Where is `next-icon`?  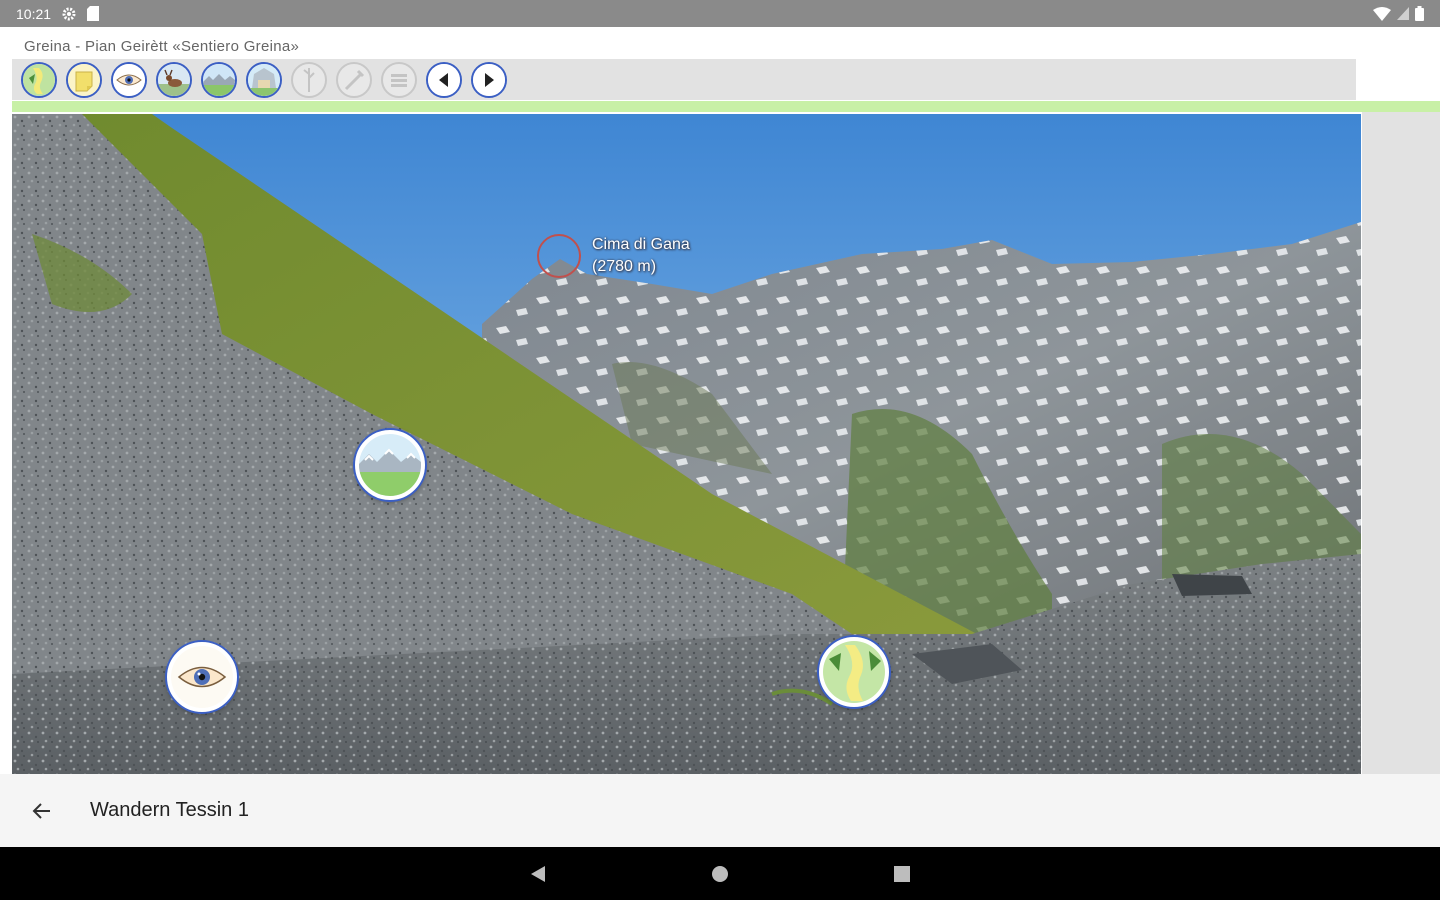 next-icon is located at coordinates (489, 79).